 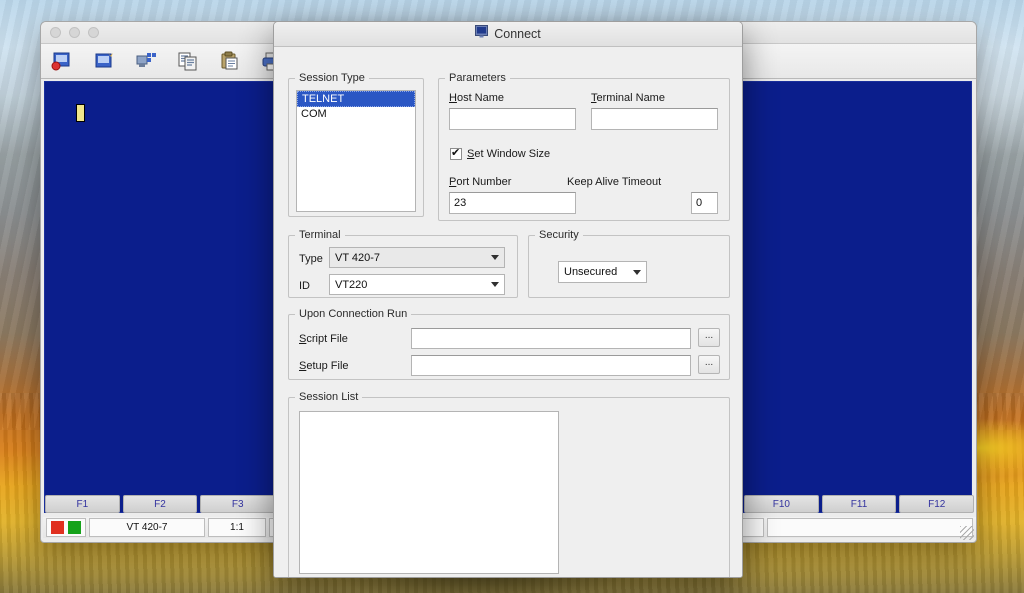 What do you see at coordinates (332, 78) in the screenshot?
I see `session-type-legend: Session Type` at bounding box center [332, 78].